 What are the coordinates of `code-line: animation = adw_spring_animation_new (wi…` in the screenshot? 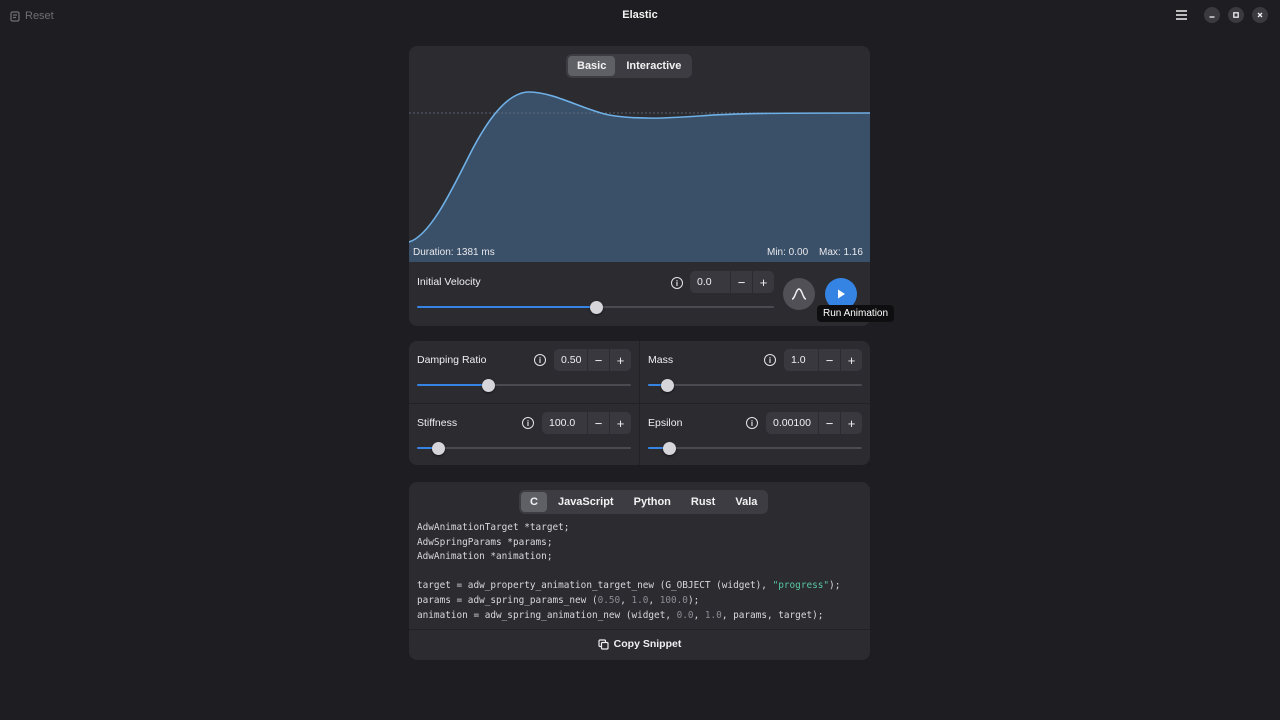 It's located at (620, 615).